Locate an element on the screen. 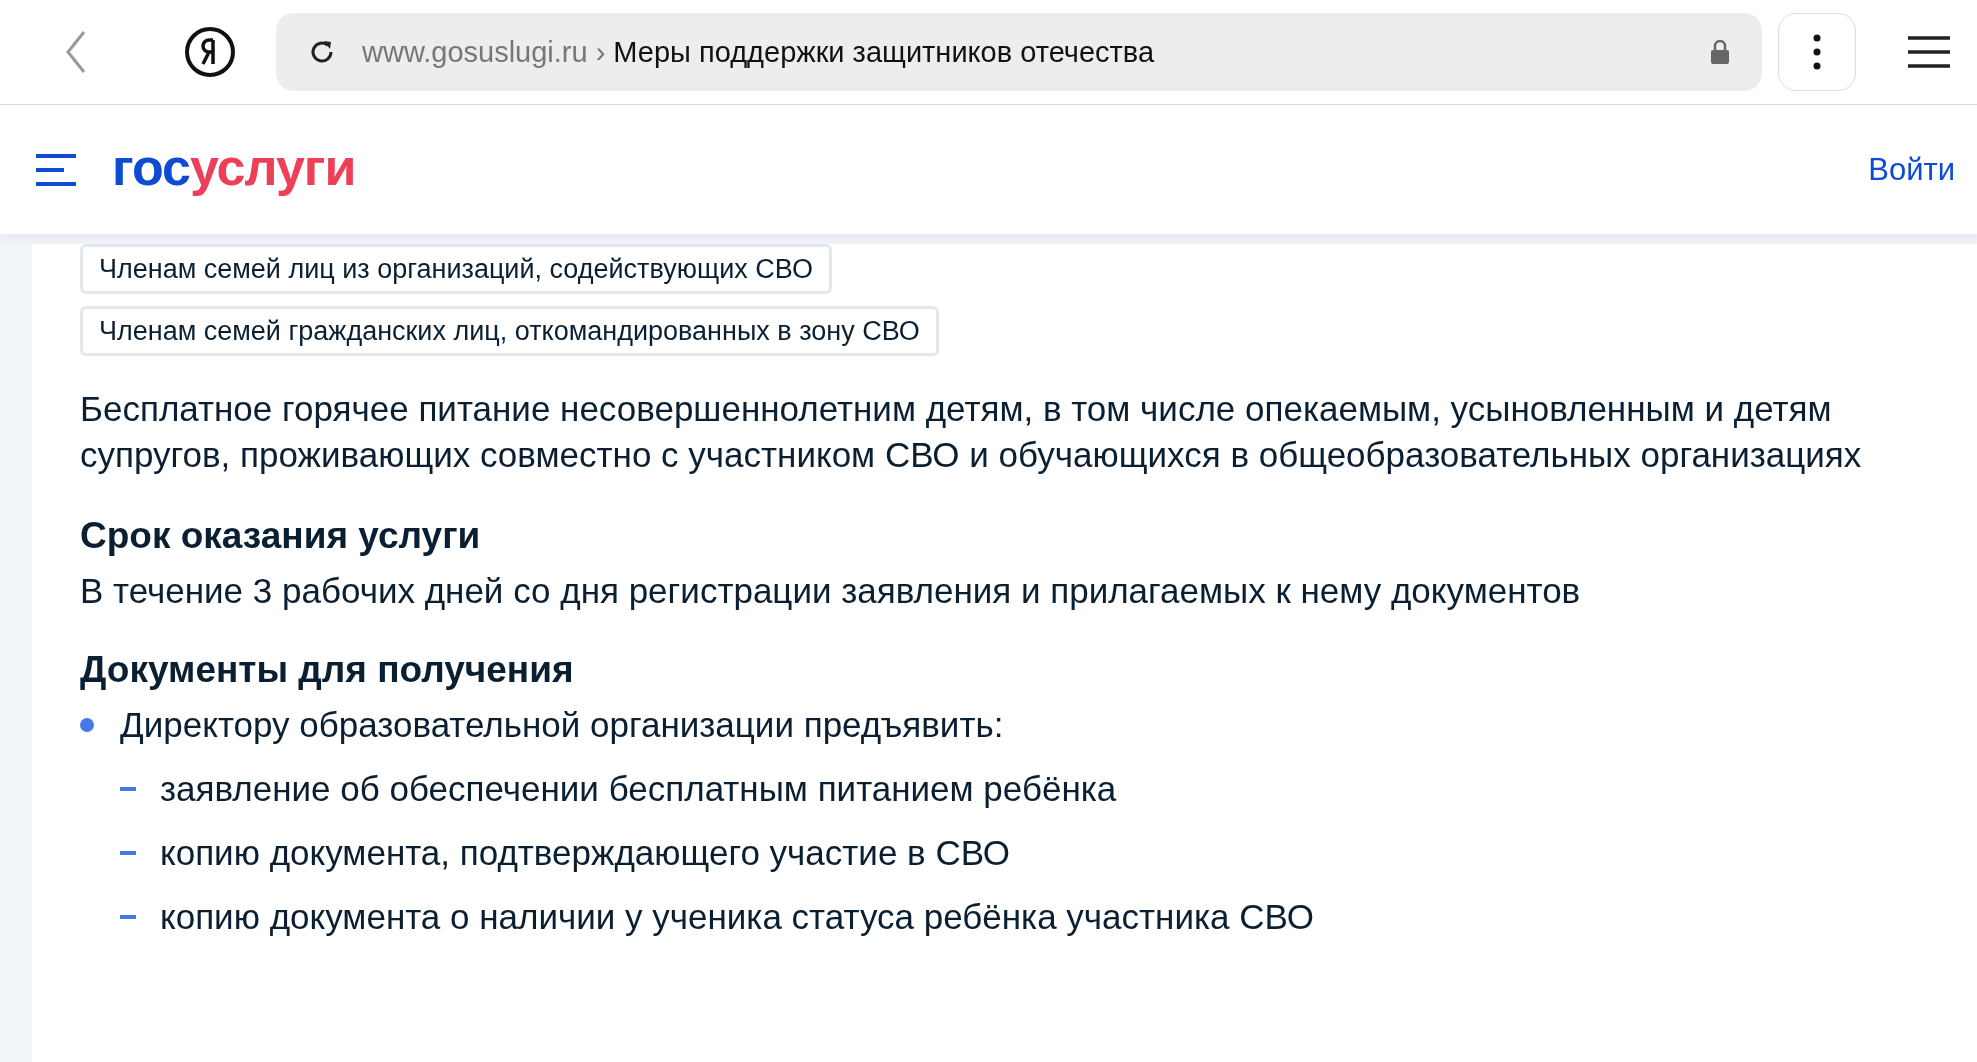  page-title: Меры поддержки защитников отечества is located at coordinates (884, 52).